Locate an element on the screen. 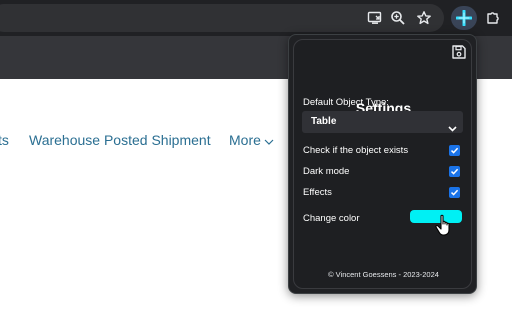  install-app-icon is located at coordinates (375, 18).